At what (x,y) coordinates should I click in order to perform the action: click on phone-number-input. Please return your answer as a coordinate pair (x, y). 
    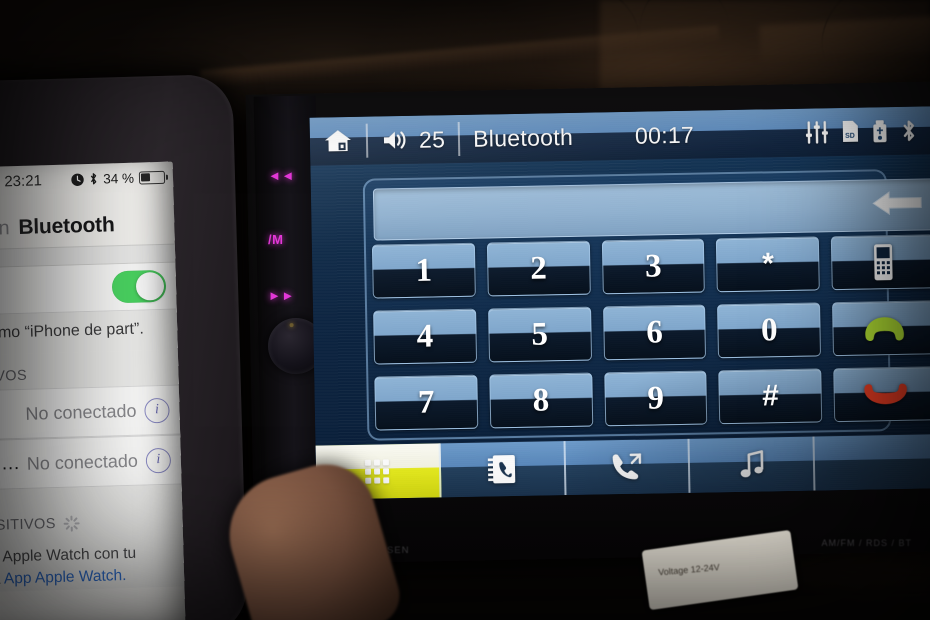
    Looking at the image, I should click on (651, 209).